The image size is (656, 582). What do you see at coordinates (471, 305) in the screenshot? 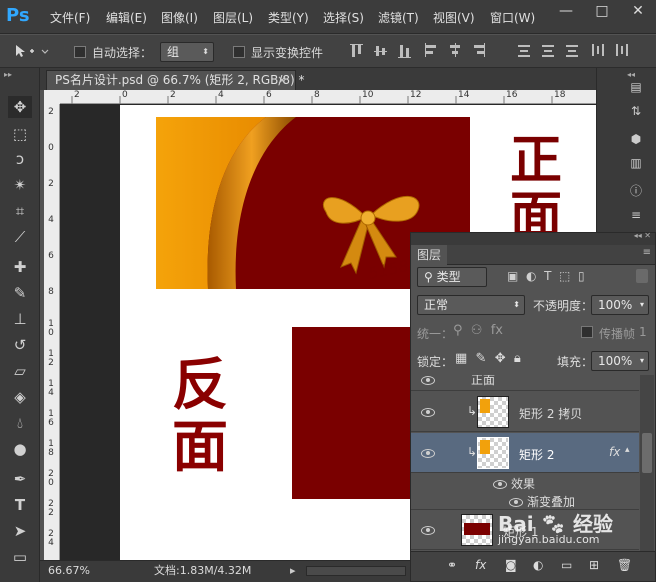
I see `blend-mode-dropdown: 正常 ⬍` at bounding box center [471, 305].